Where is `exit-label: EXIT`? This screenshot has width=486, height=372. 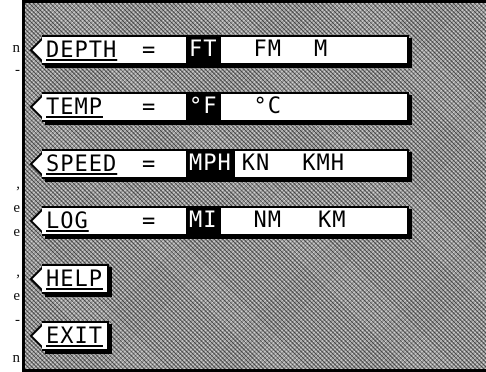
exit-label: EXIT is located at coordinates (74, 336).